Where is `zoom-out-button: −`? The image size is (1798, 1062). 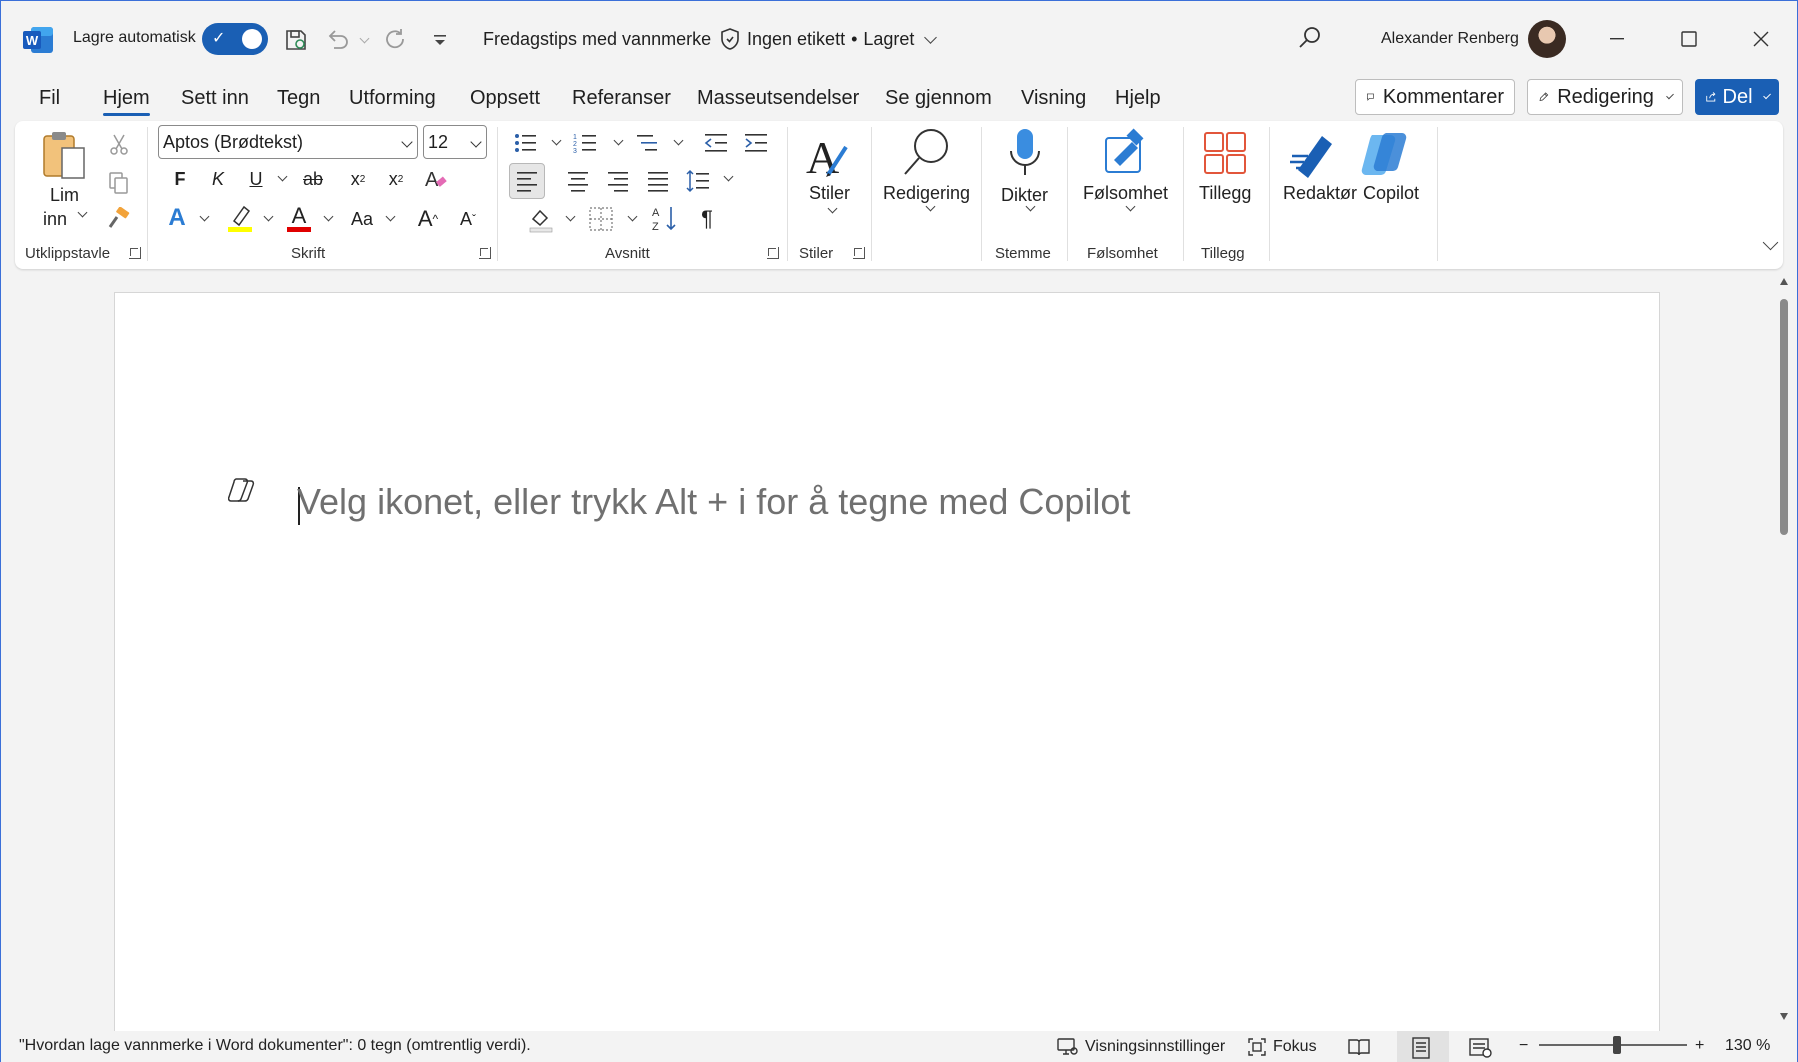
zoom-out-button: − is located at coordinates (1523, 1046).